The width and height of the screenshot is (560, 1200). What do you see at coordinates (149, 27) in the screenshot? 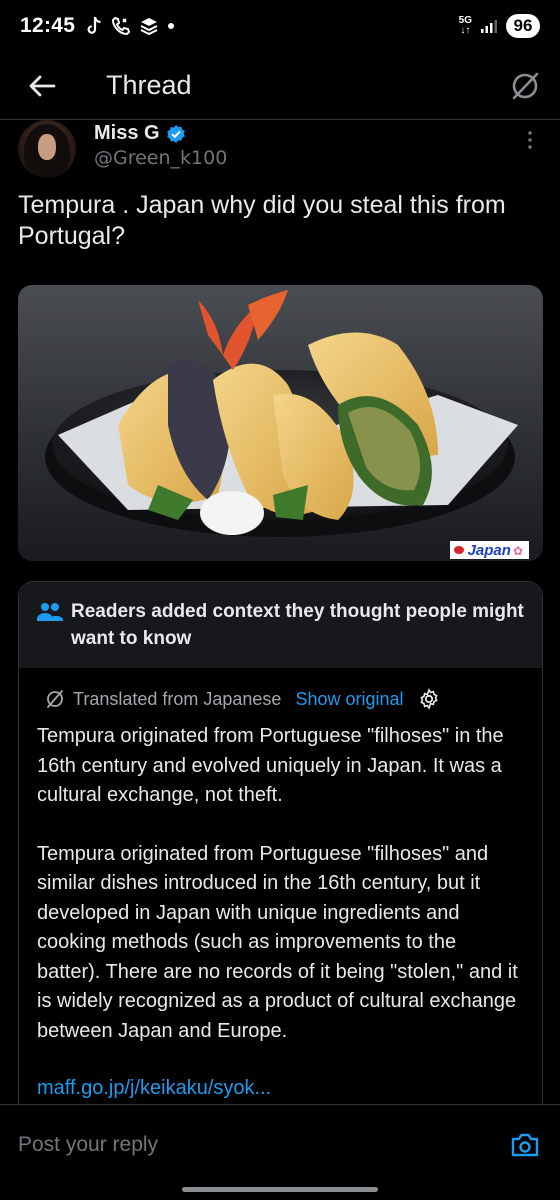
I see `stack-icon` at bounding box center [149, 27].